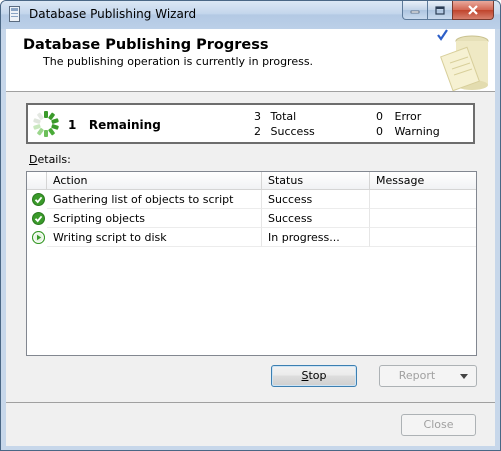  I want to click on total-count: 3, so click(257, 116).